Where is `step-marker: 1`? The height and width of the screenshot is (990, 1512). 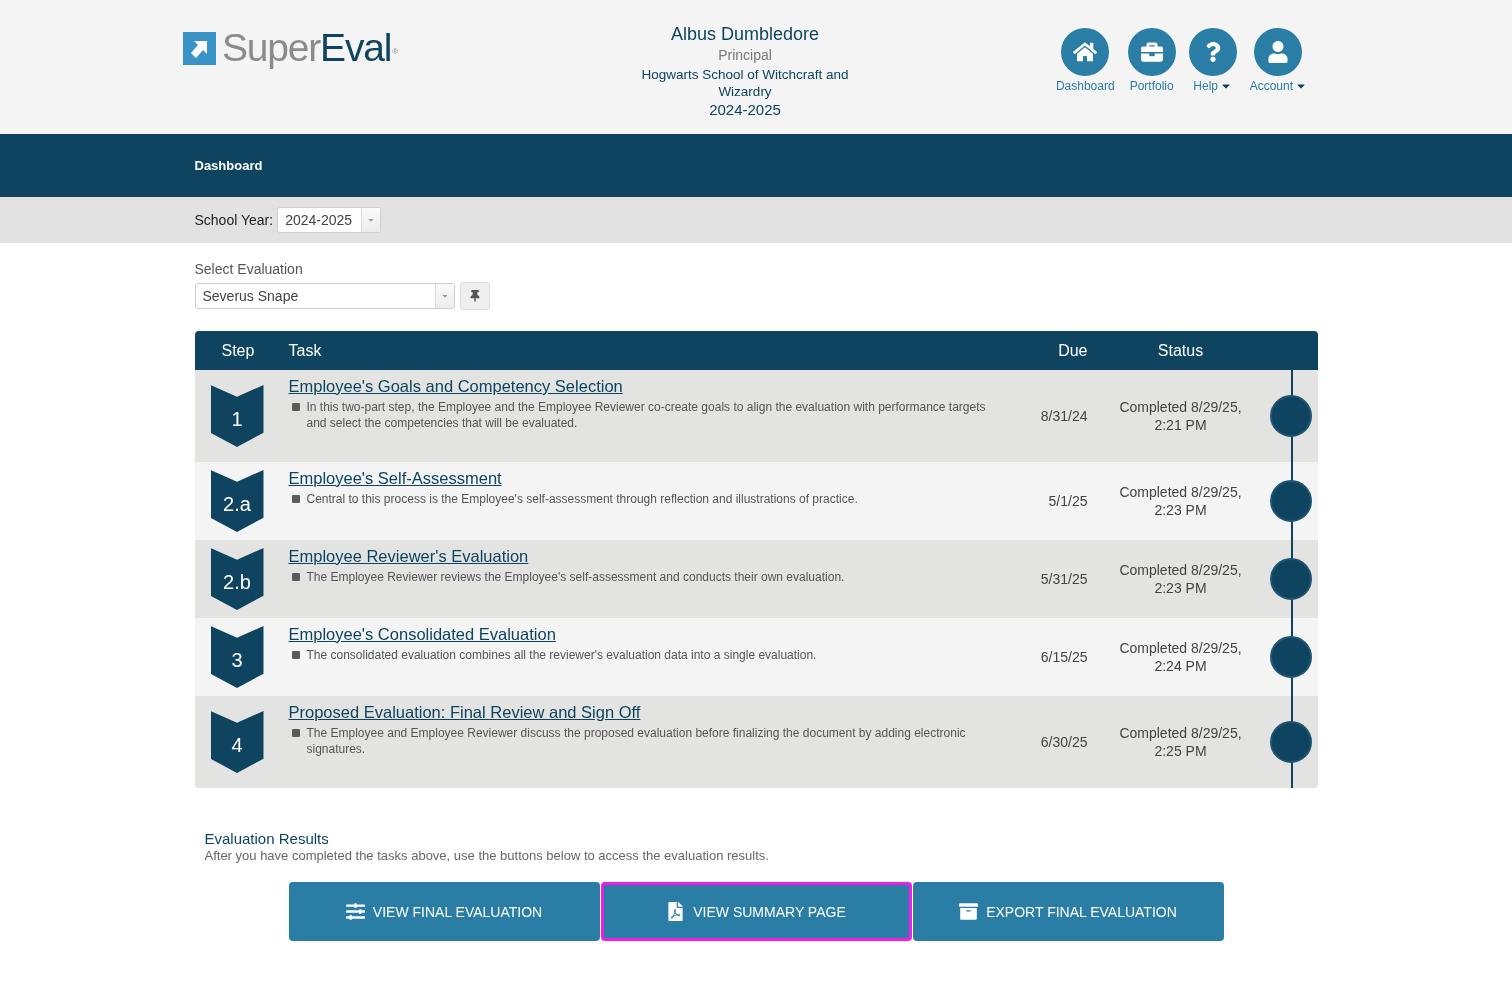
step-marker: 1 is located at coordinates (237, 416).